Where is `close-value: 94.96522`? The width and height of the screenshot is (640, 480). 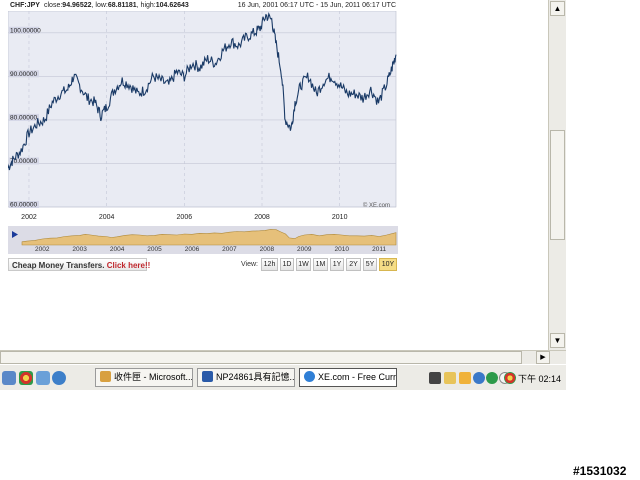 close-value: 94.96522 is located at coordinates (77, 5).